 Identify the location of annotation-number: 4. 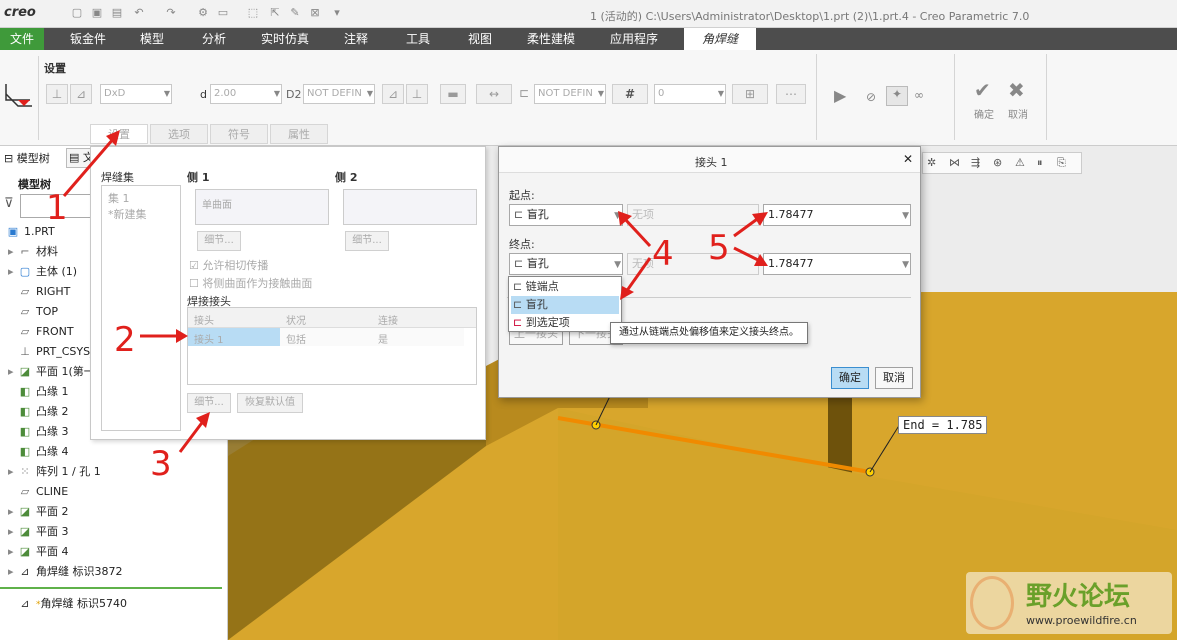
(663, 254).